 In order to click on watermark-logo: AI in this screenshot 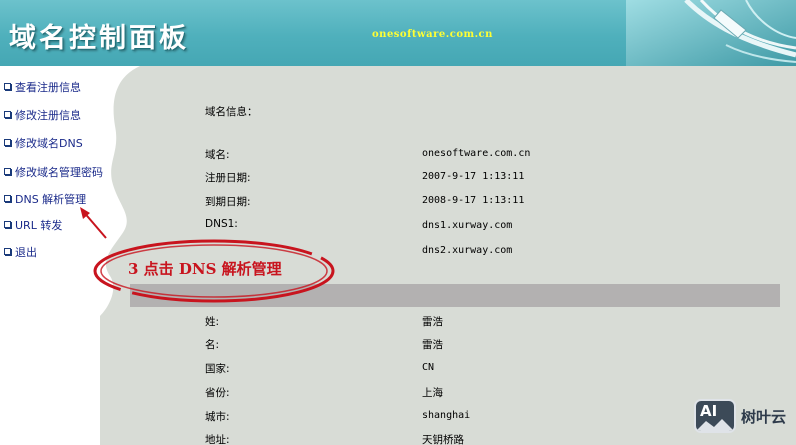, I will do `click(715, 416)`.